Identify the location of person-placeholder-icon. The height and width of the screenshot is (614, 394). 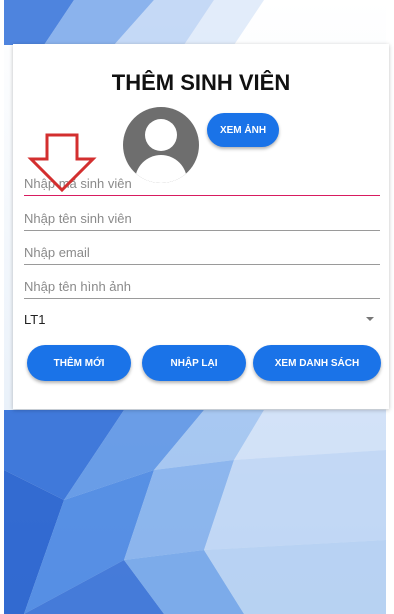
(161, 145).